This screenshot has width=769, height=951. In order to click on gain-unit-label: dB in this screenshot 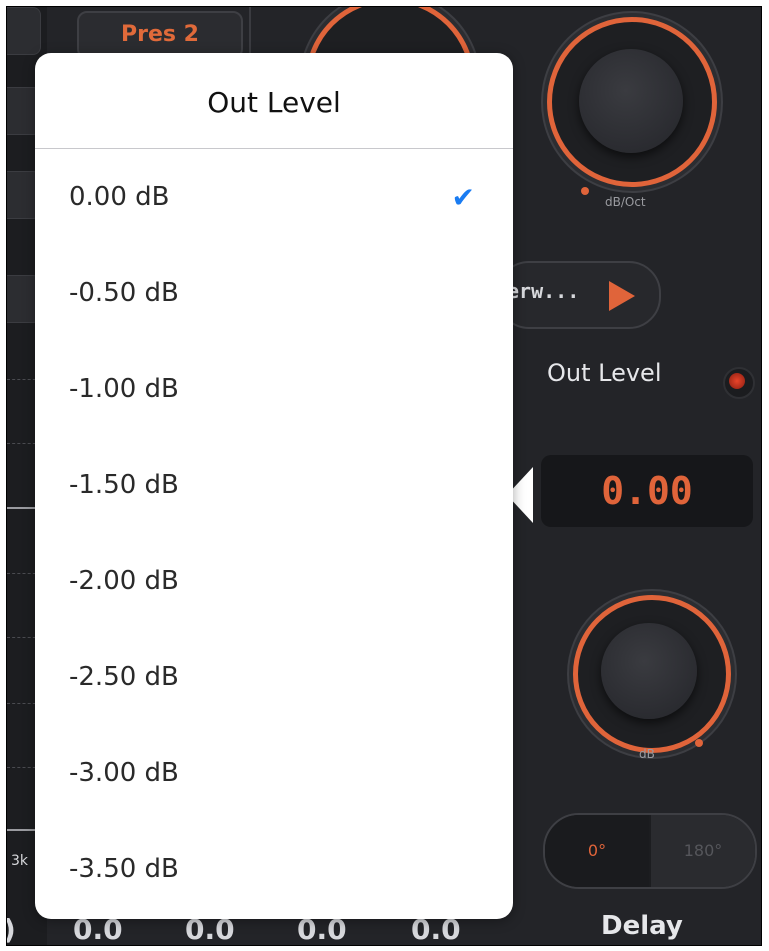, I will do `click(647, 754)`.